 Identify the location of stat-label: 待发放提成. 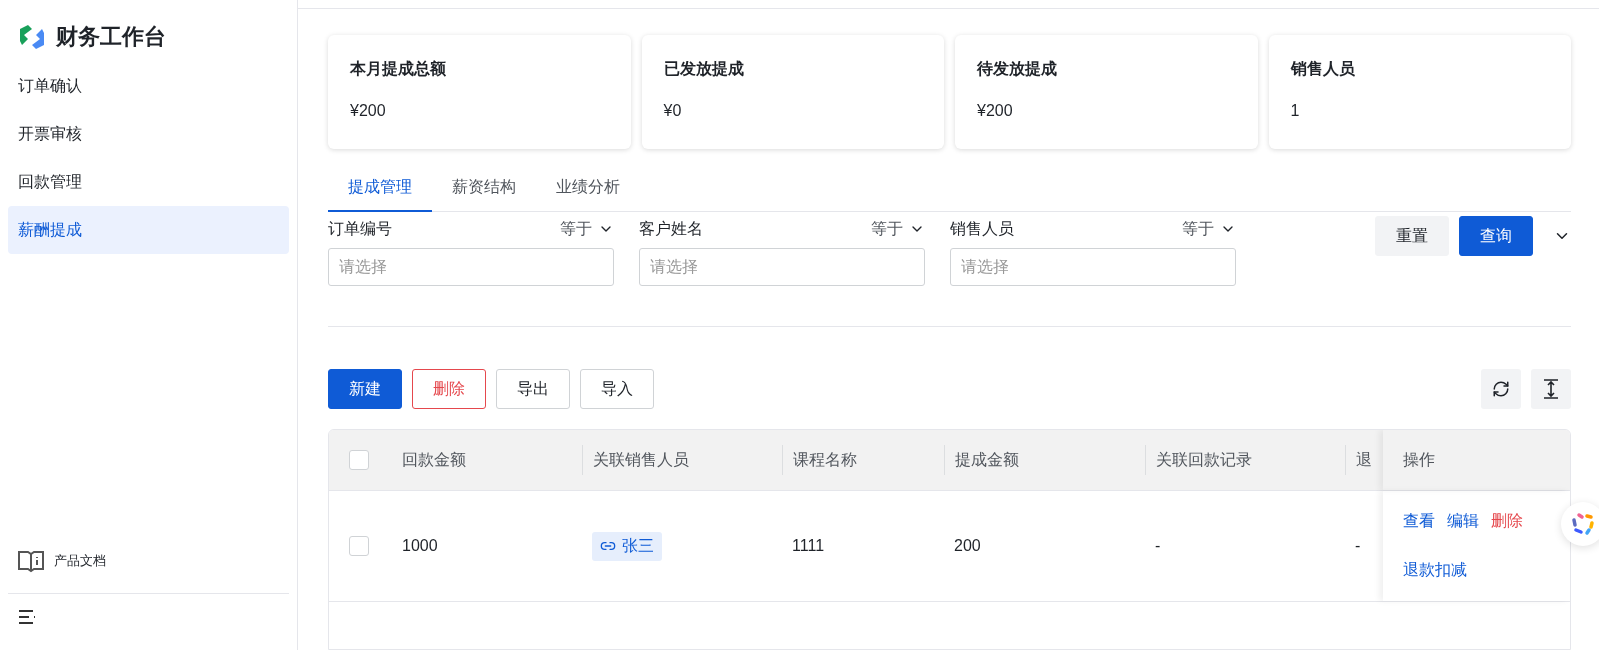
(1017, 69).